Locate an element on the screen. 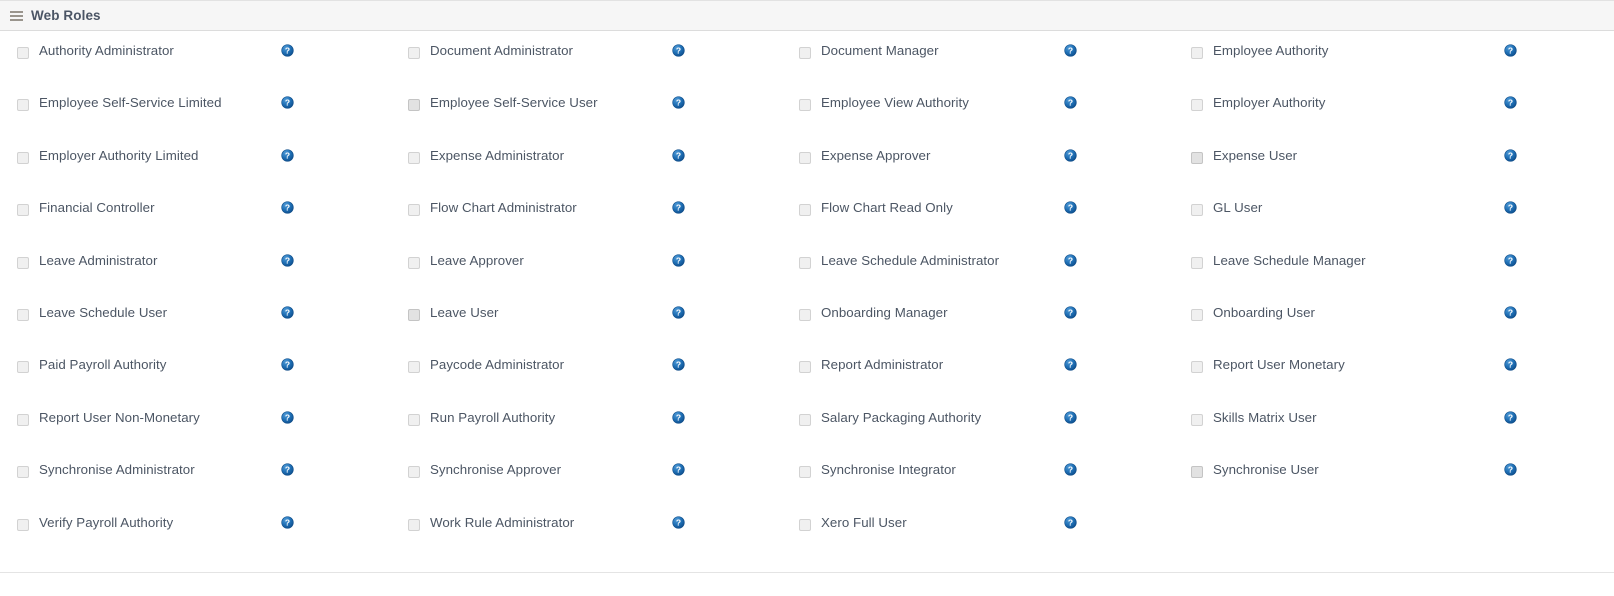 This screenshot has height=596, width=1614. role-checkbox-row: Leave Approver ? is located at coordinates (586, 279).